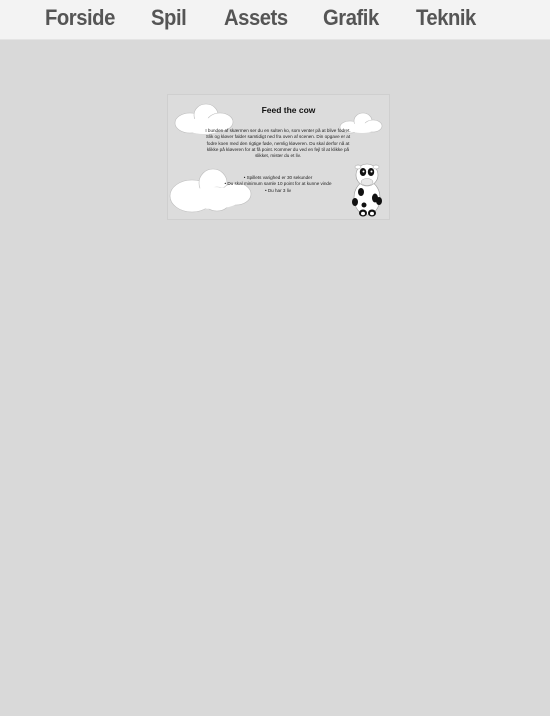 The width and height of the screenshot is (550, 716). I want to click on nav-link-grafik: Grafik, so click(351, 18).